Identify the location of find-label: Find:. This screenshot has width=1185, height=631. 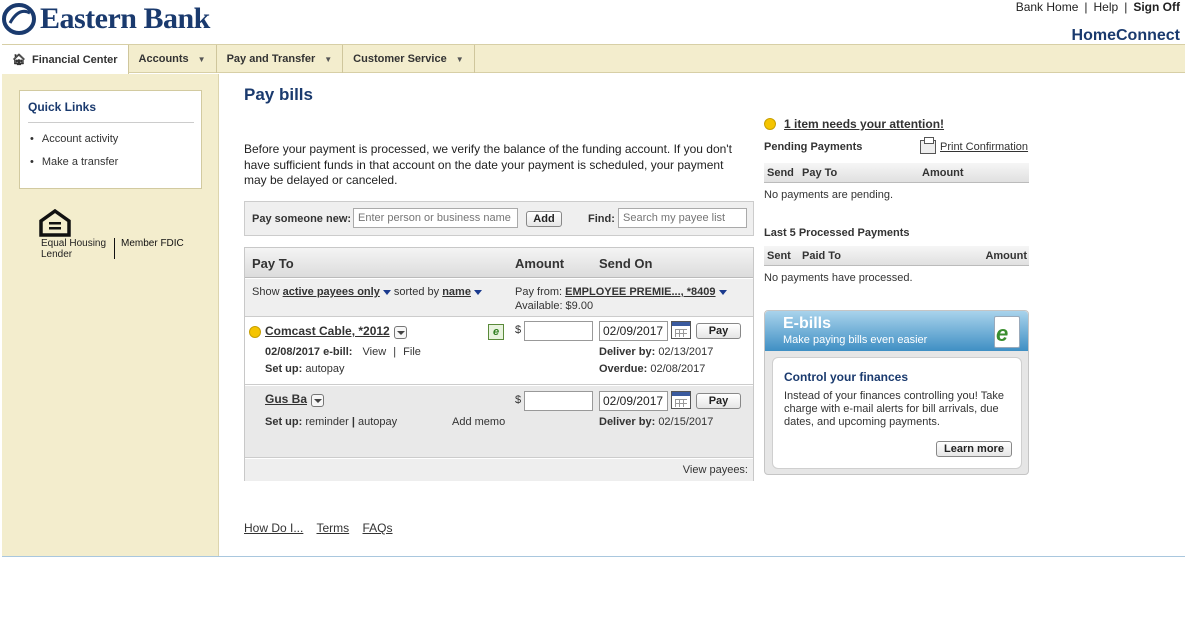
(601, 219).